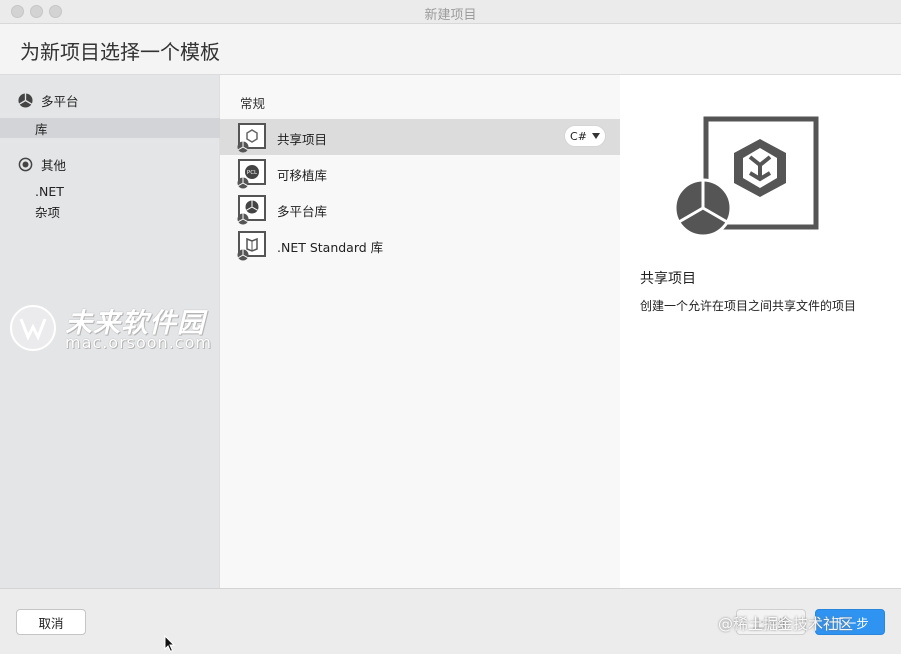 The width and height of the screenshot is (901, 654). Describe the element at coordinates (450, 15) in the screenshot. I see `window-title: 新建项目` at that location.